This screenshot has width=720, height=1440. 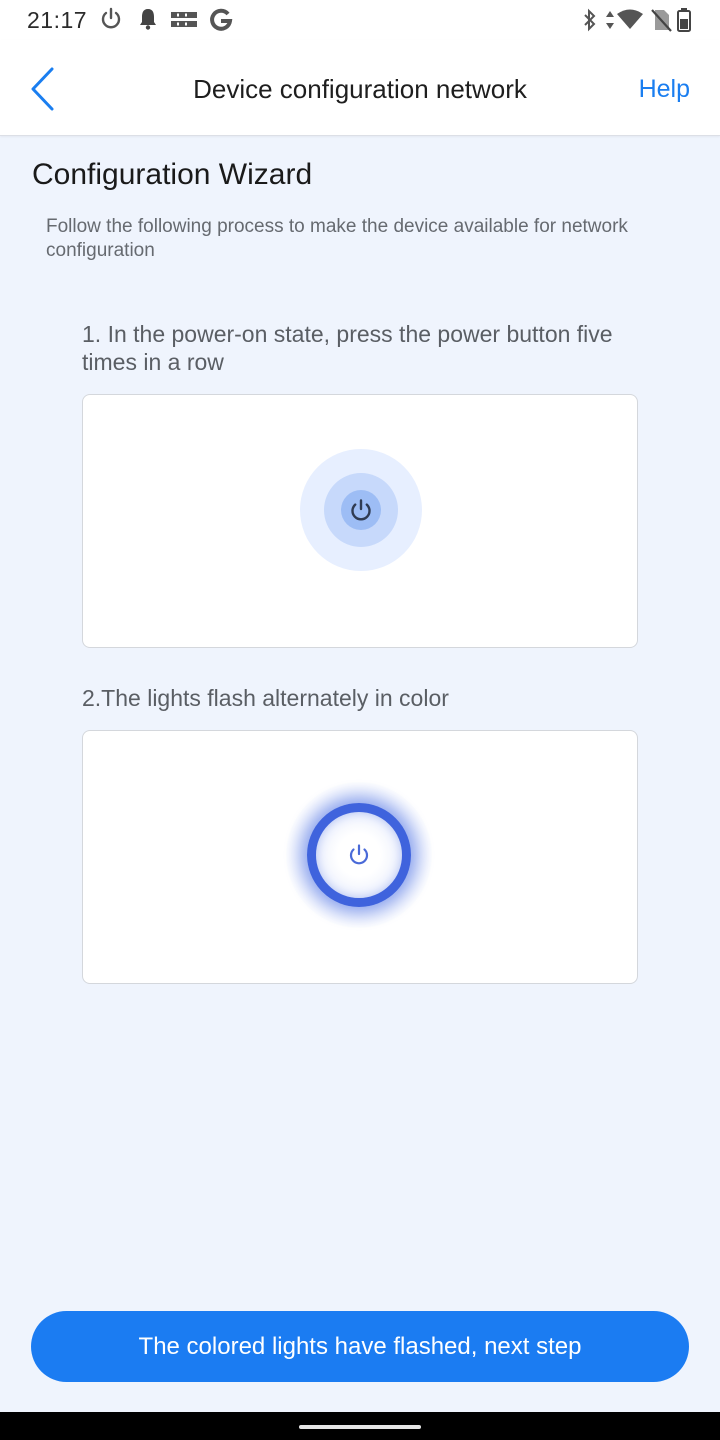 What do you see at coordinates (172, 174) in the screenshot?
I see `wizard-title: Configuration Wizard` at bounding box center [172, 174].